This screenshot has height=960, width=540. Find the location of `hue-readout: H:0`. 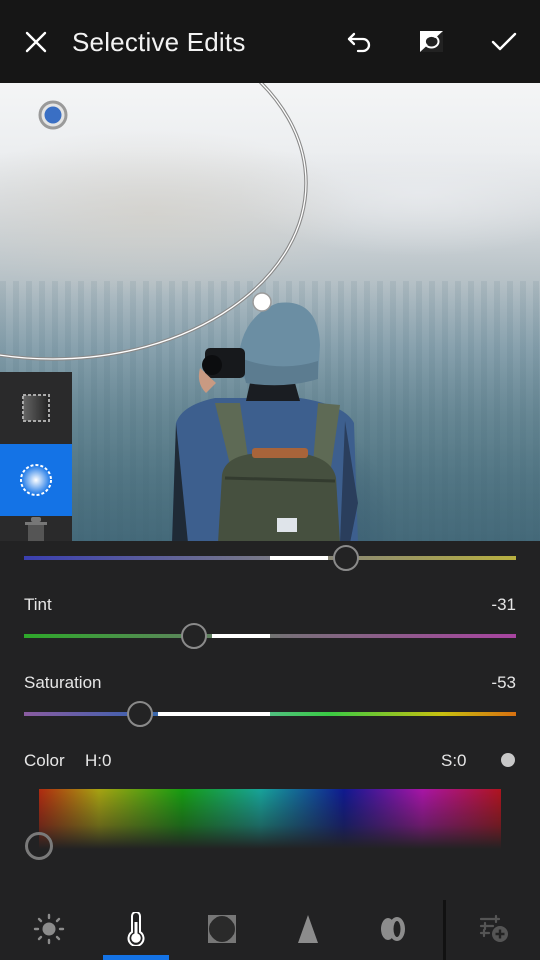

hue-readout: H:0 is located at coordinates (98, 760).